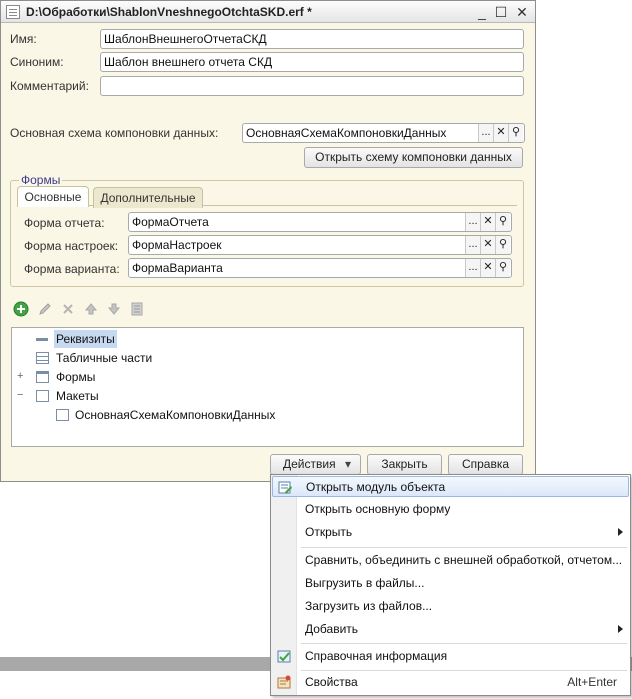 Image resolution: width=632 pixels, height=699 pixels. I want to click on actions-button: Действия ▾, so click(315, 464).